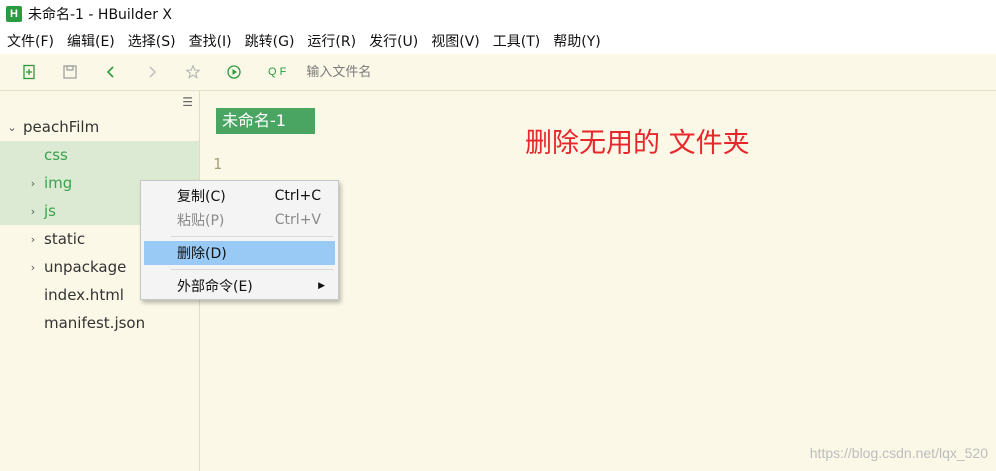  Describe the element at coordinates (455, 41) in the screenshot. I see `menu-view: 视图(V)` at that location.